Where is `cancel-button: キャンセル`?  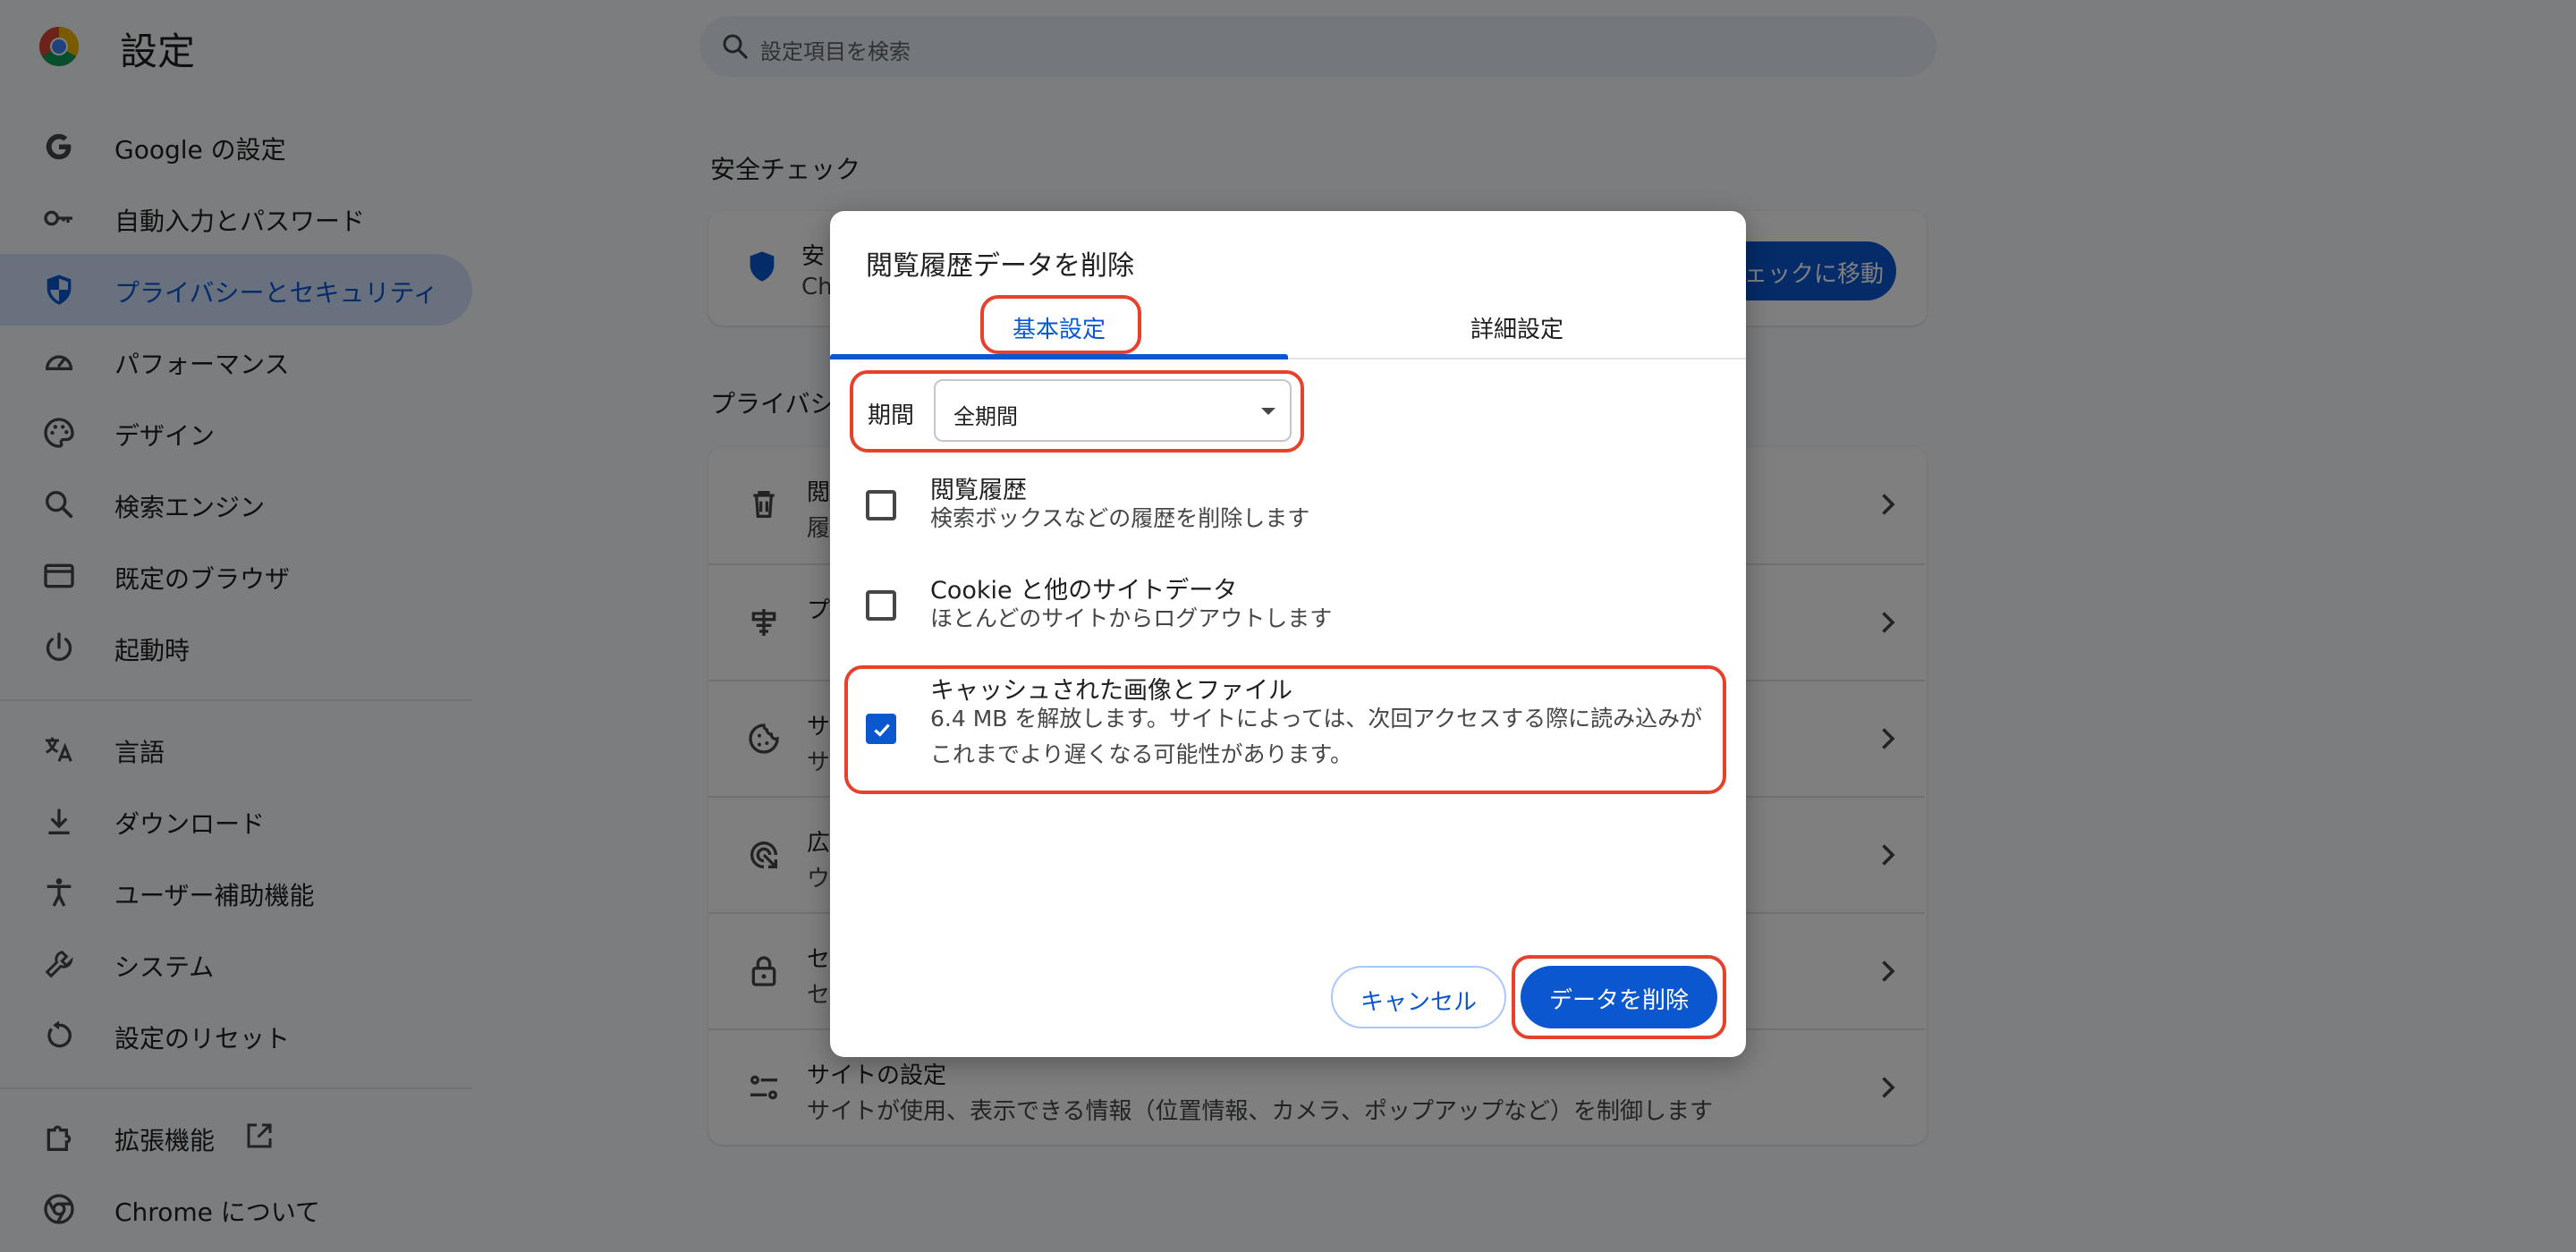
cancel-button: キャンセル is located at coordinates (1418, 997).